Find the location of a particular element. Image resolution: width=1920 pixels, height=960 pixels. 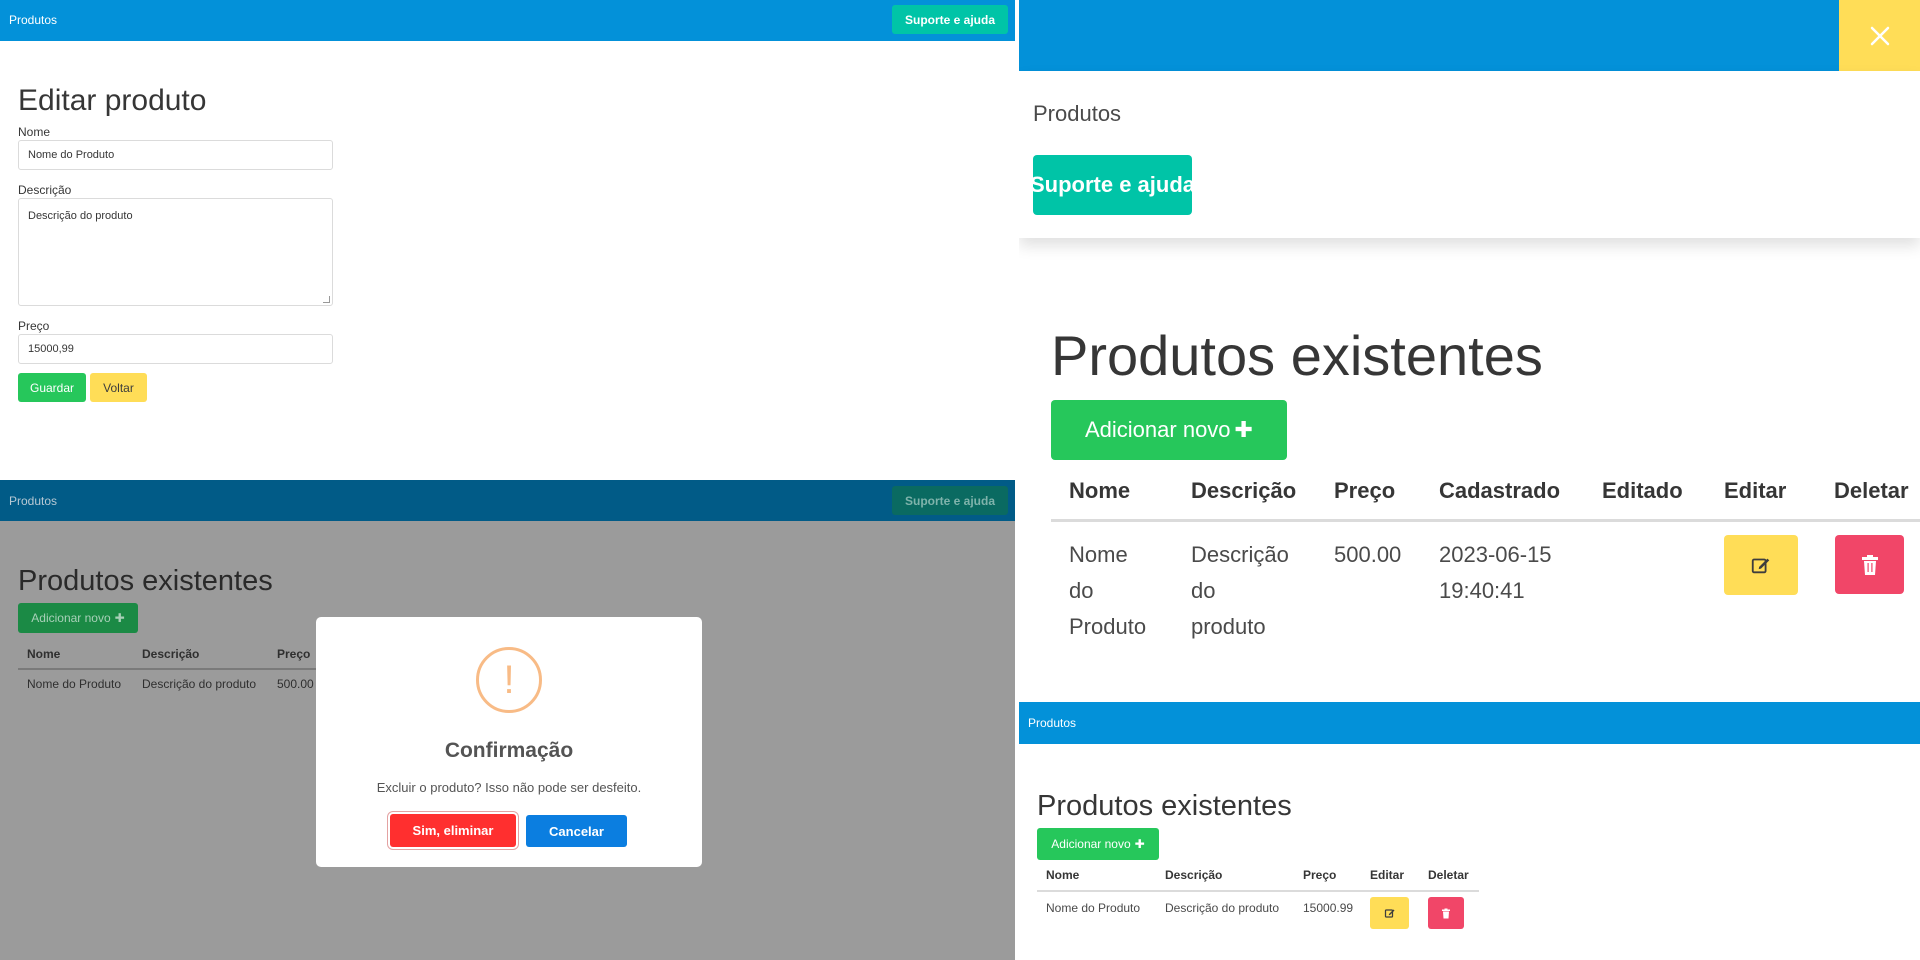

cell-line: produto is located at coordinates (1228, 626).